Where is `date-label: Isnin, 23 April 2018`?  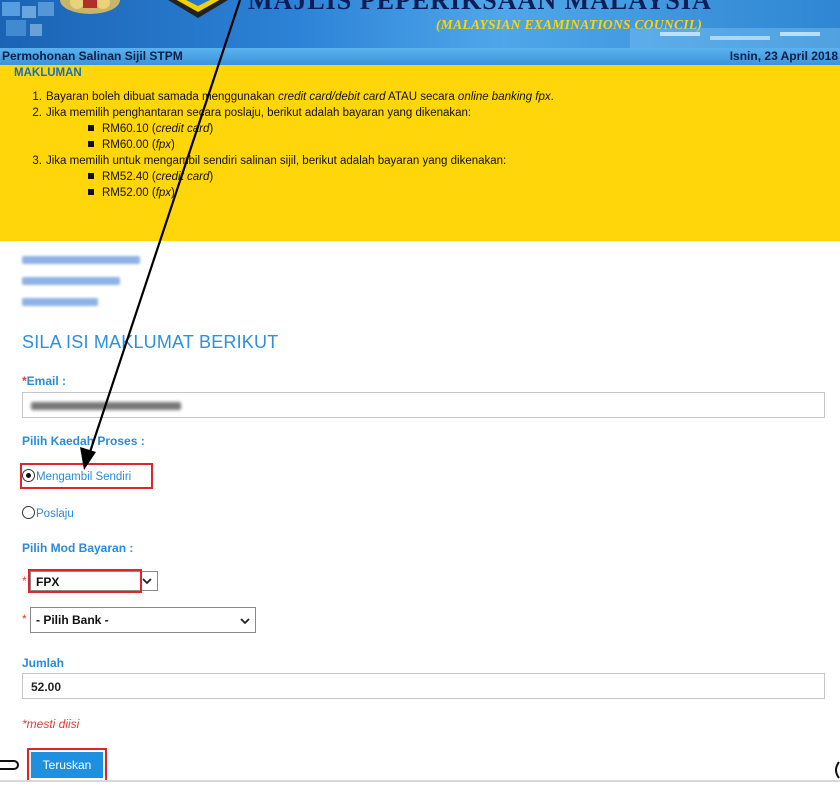
date-label: Isnin, 23 April 2018 is located at coordinates (783, 56).